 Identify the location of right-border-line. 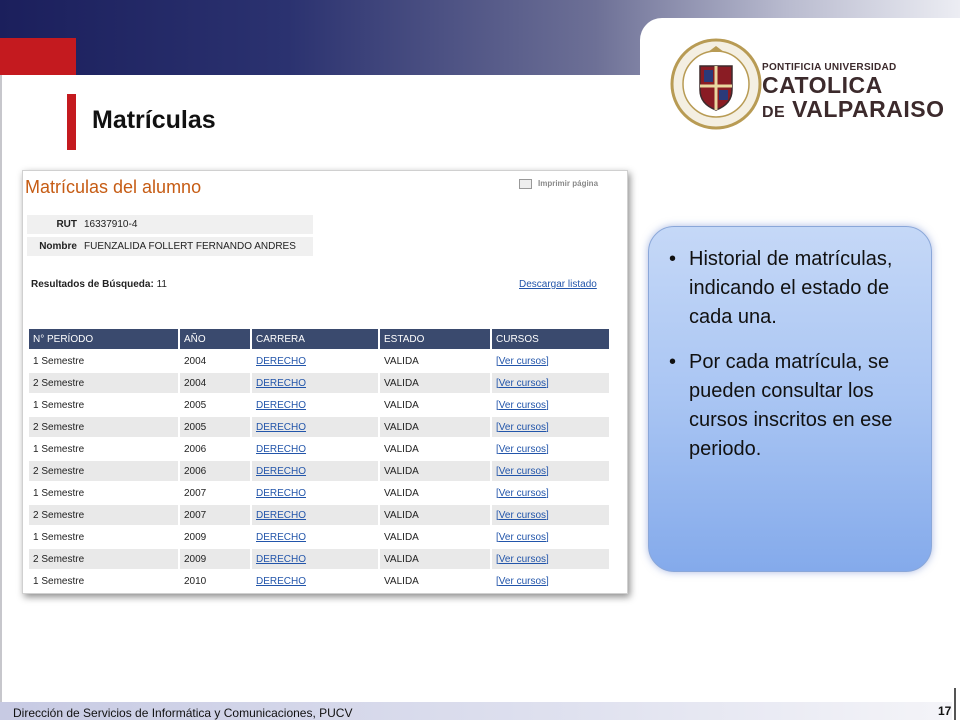
(955, 704).